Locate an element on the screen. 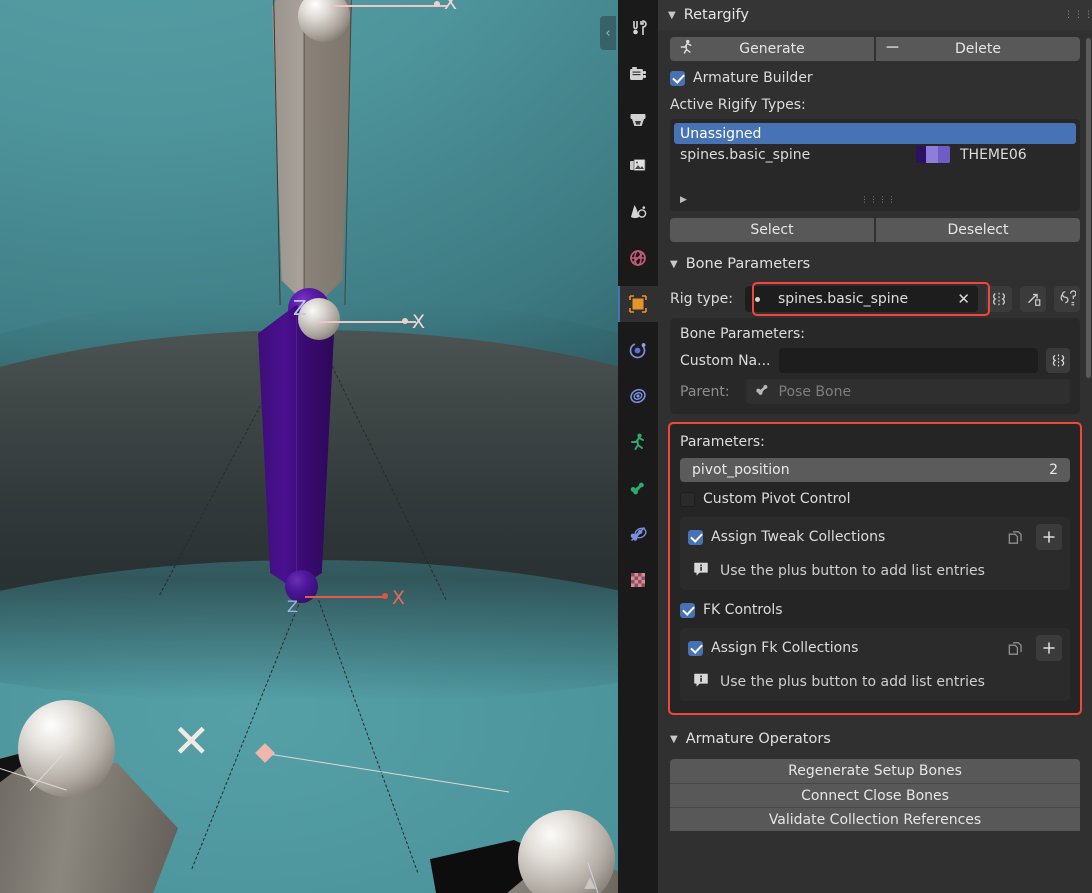 The width and height of the screenshot is (1092, 893). custom-pivot-label: Custom Pivot Control is located at coordinates (777, 499).